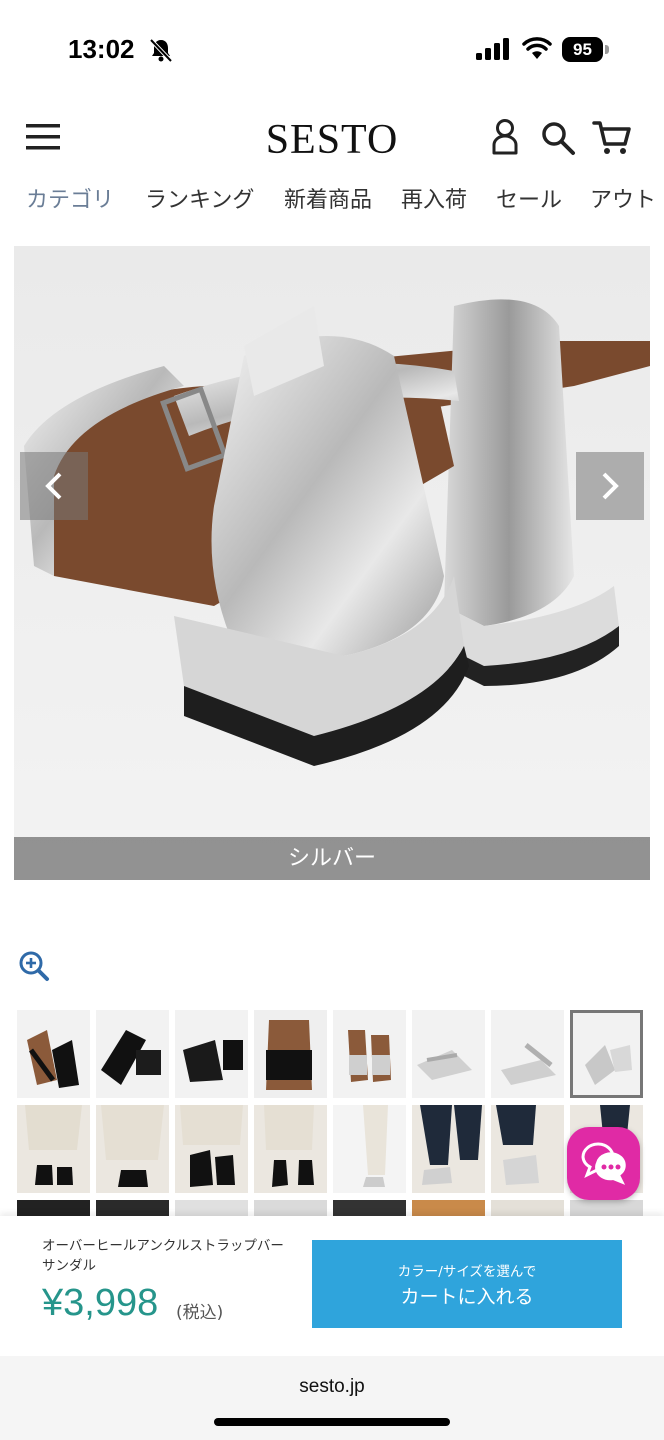 The width and height of the screenshot is (664, 1440). I want to click on user-icon, so click(505, 137).